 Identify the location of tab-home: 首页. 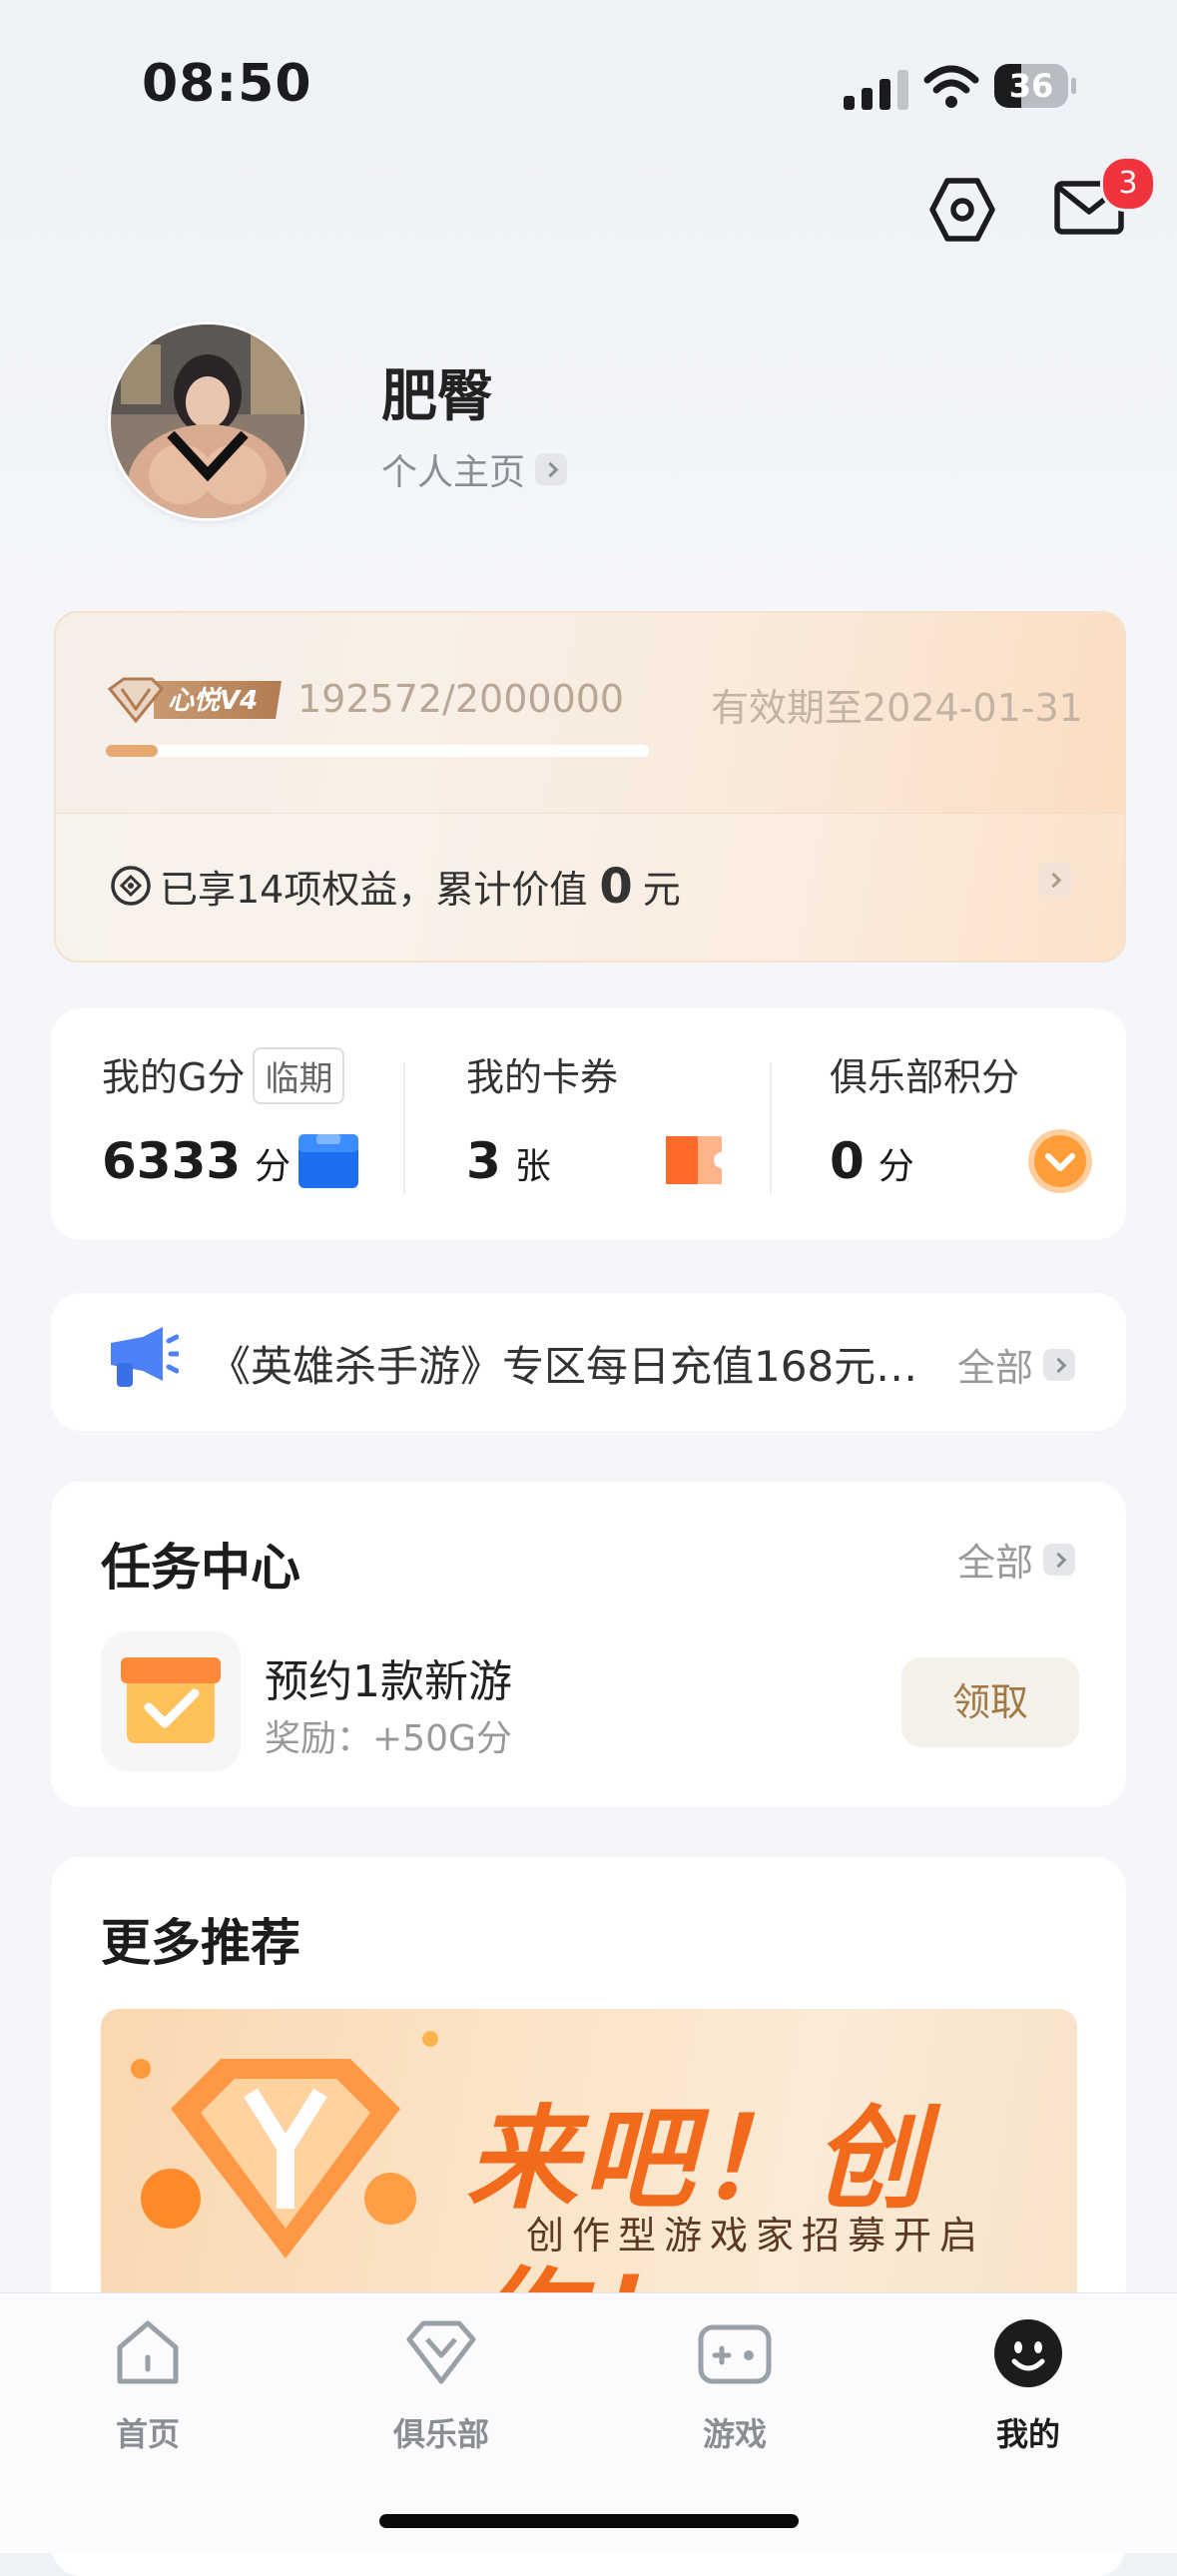
(148, 2384).